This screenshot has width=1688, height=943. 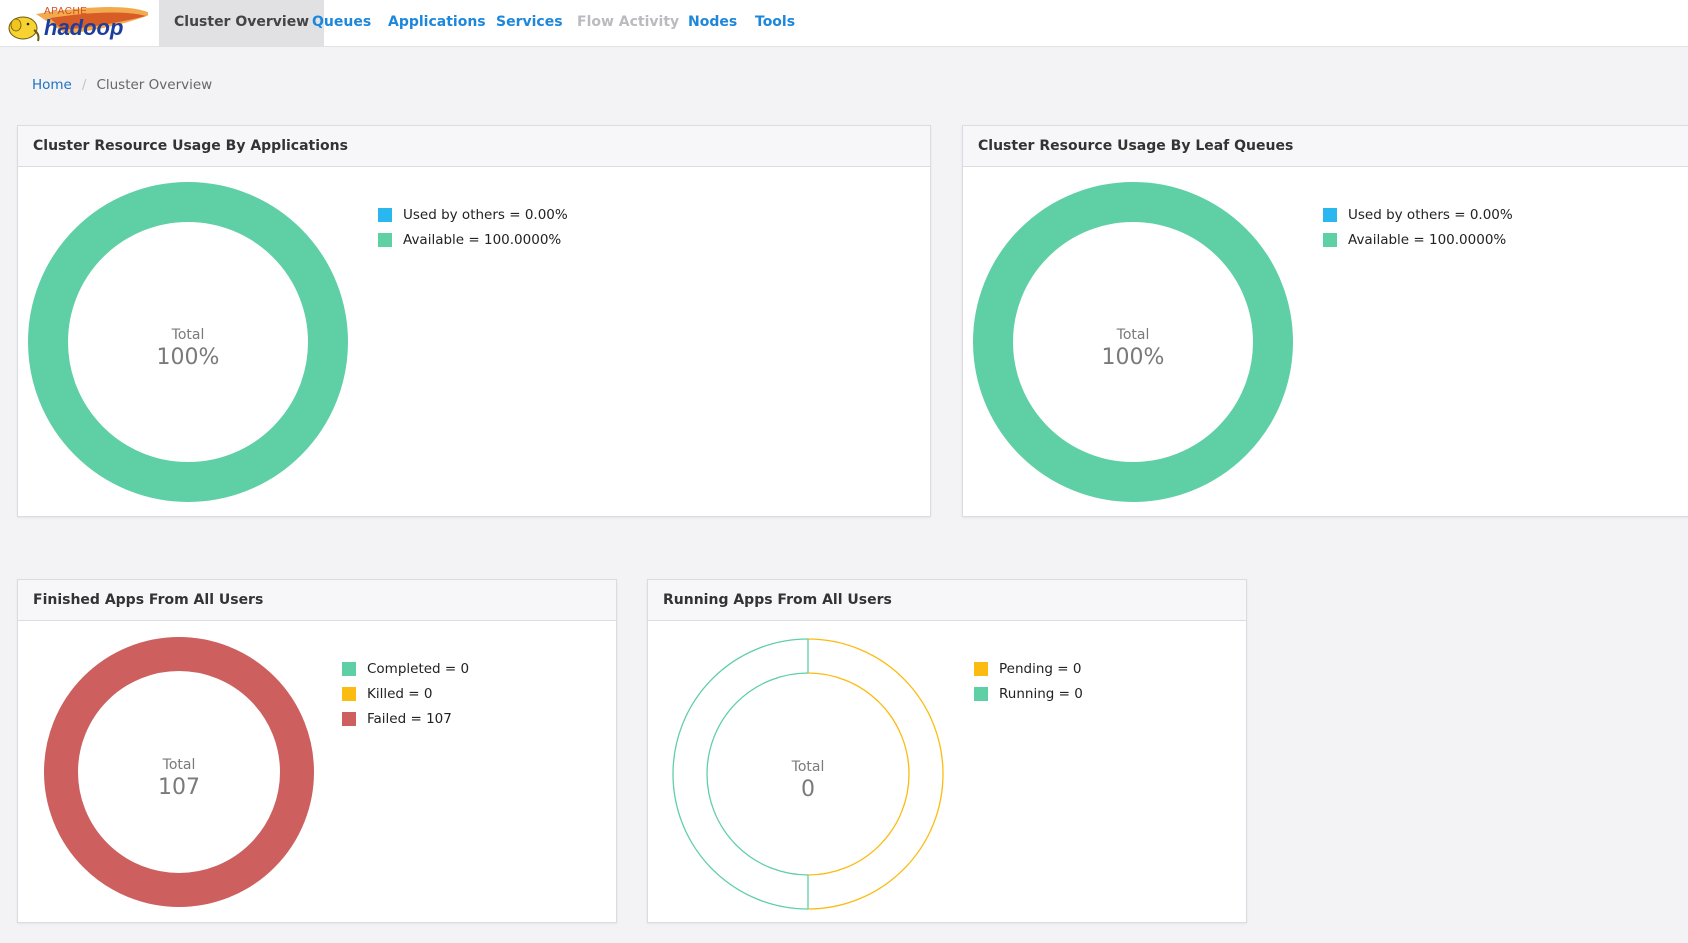 What do you see at coordinates (154, 85) in the screenshot?
I see `breadcrumb-current: Cluster Overview` at bounding box center [154, 85].